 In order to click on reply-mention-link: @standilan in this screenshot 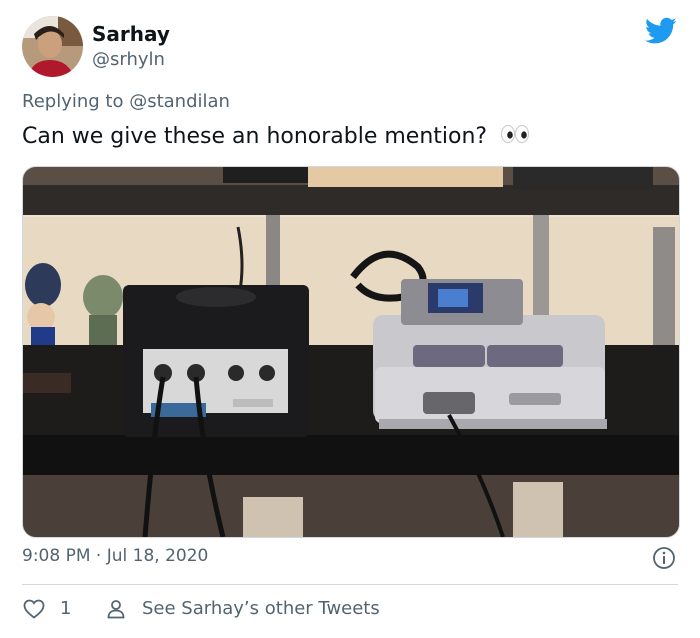, I will do `click(179, 101)`.